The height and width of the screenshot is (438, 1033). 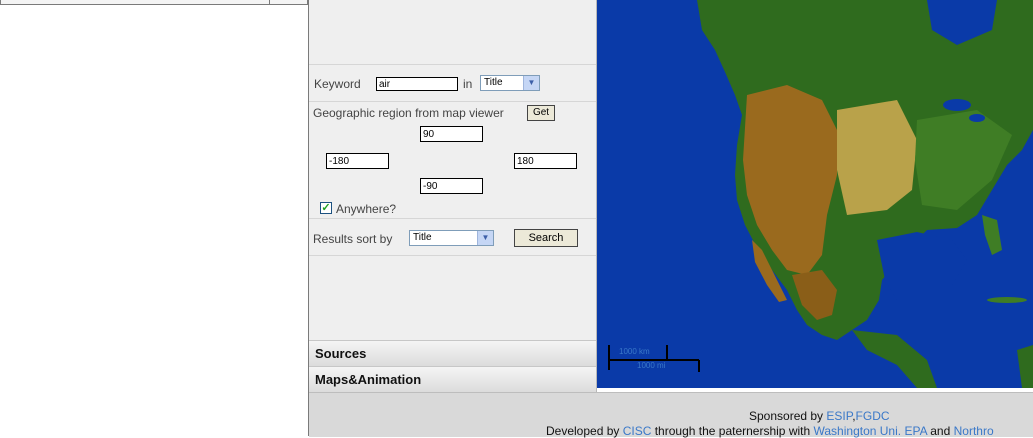 I want to click on keyword-input, so click(x=417, y=84).